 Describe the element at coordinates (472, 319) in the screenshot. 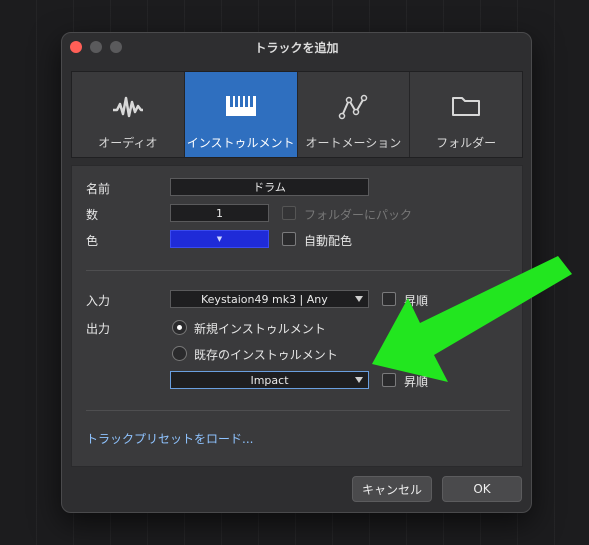

I see `annotation-arrow` at that location.